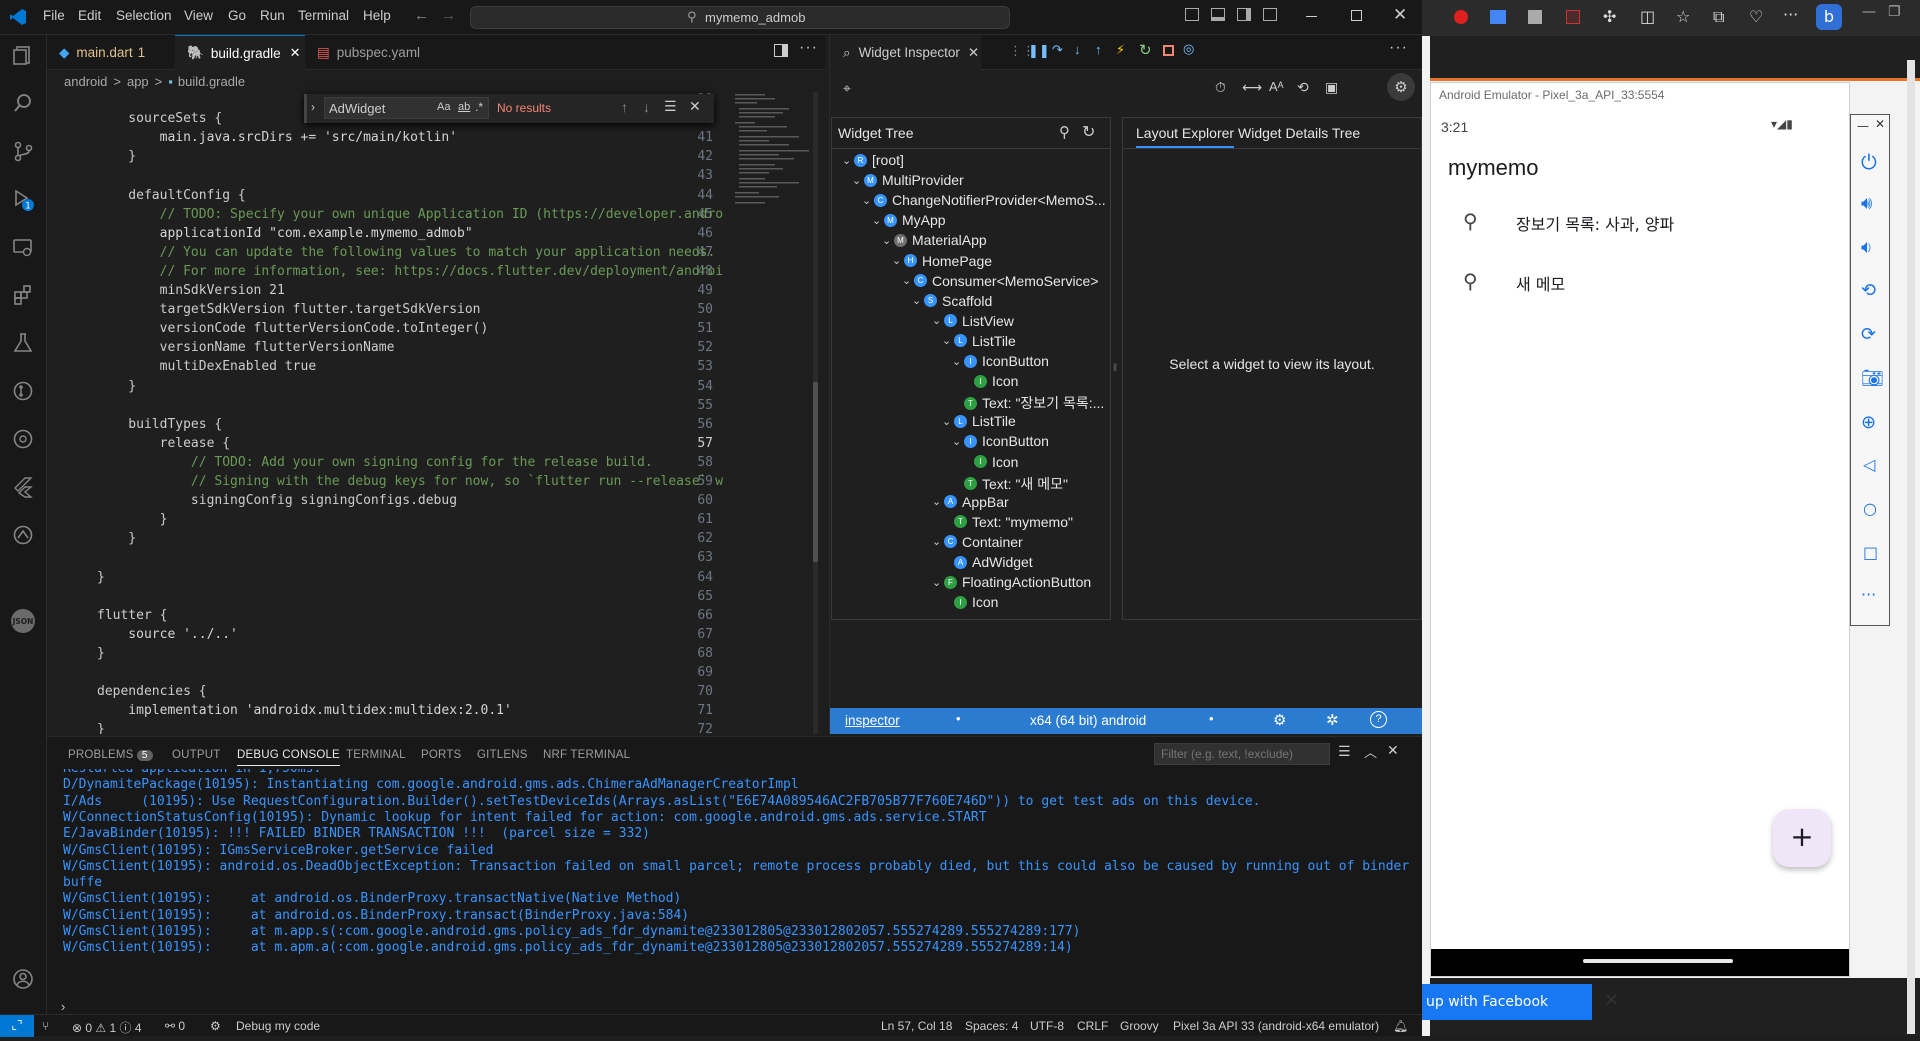  What do you see at coordinates (110, 755) in the screenshot?
I see `panel-tab-problems: PROBLEMS 5` at bounding box center [110, 755].